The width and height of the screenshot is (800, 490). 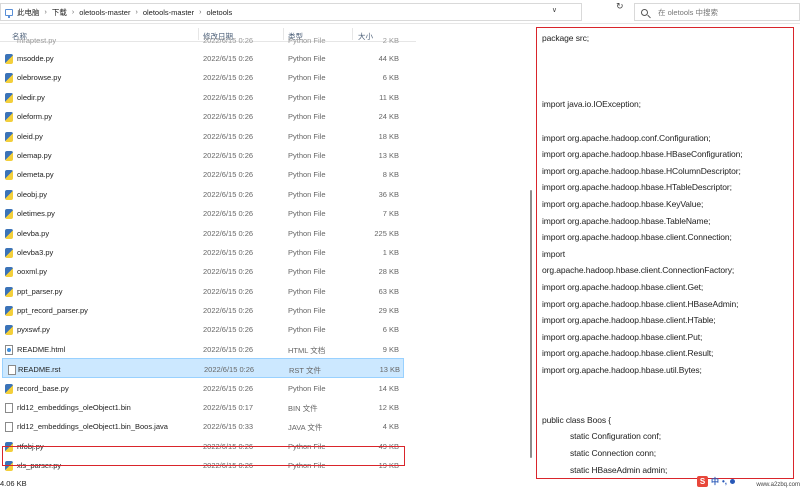 What do you see at coordinates (733, 481) in the screenshot?
I see `ime-emoji-icon` at bounding box center [733, 481].